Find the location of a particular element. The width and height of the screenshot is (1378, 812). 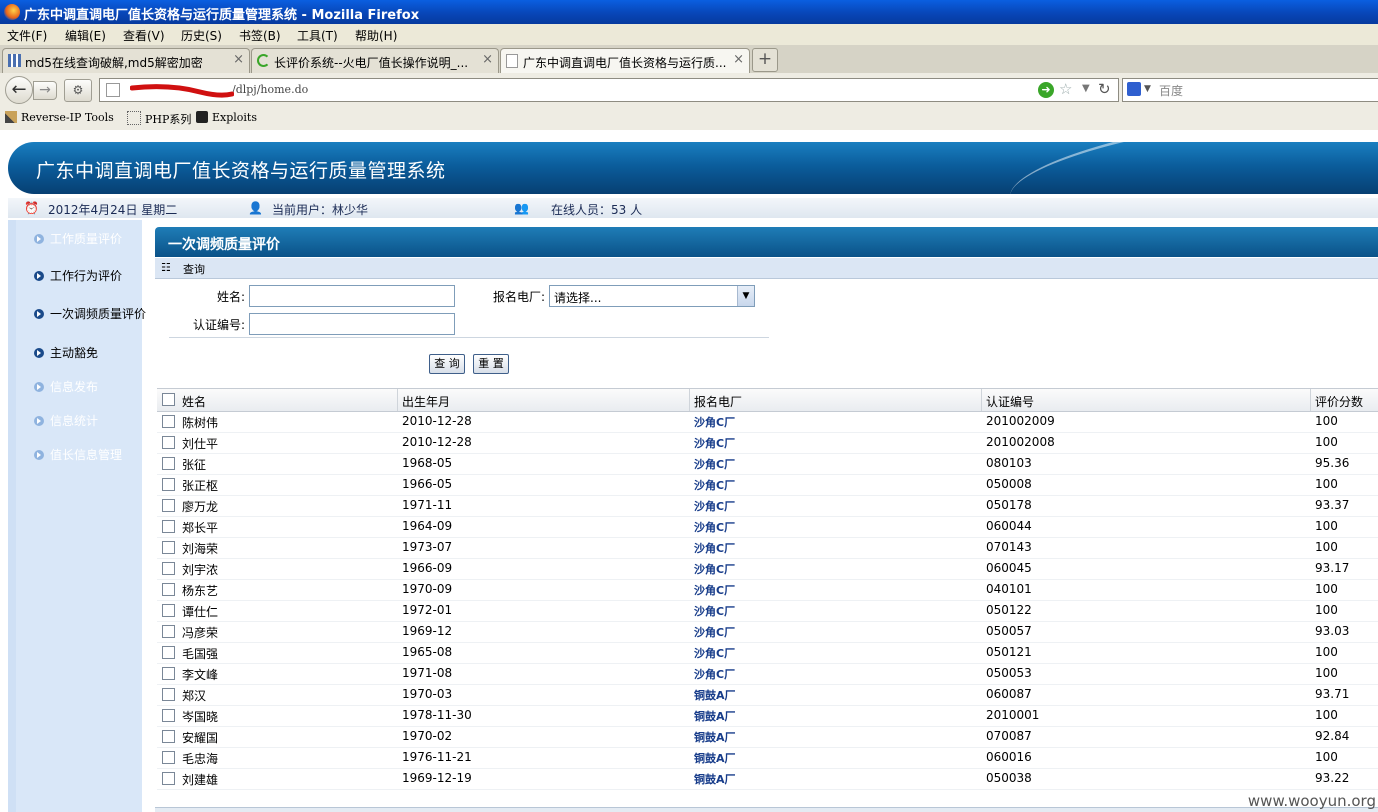

history-dropdown-icon: ▼ is located at coordinates (1086, 88).